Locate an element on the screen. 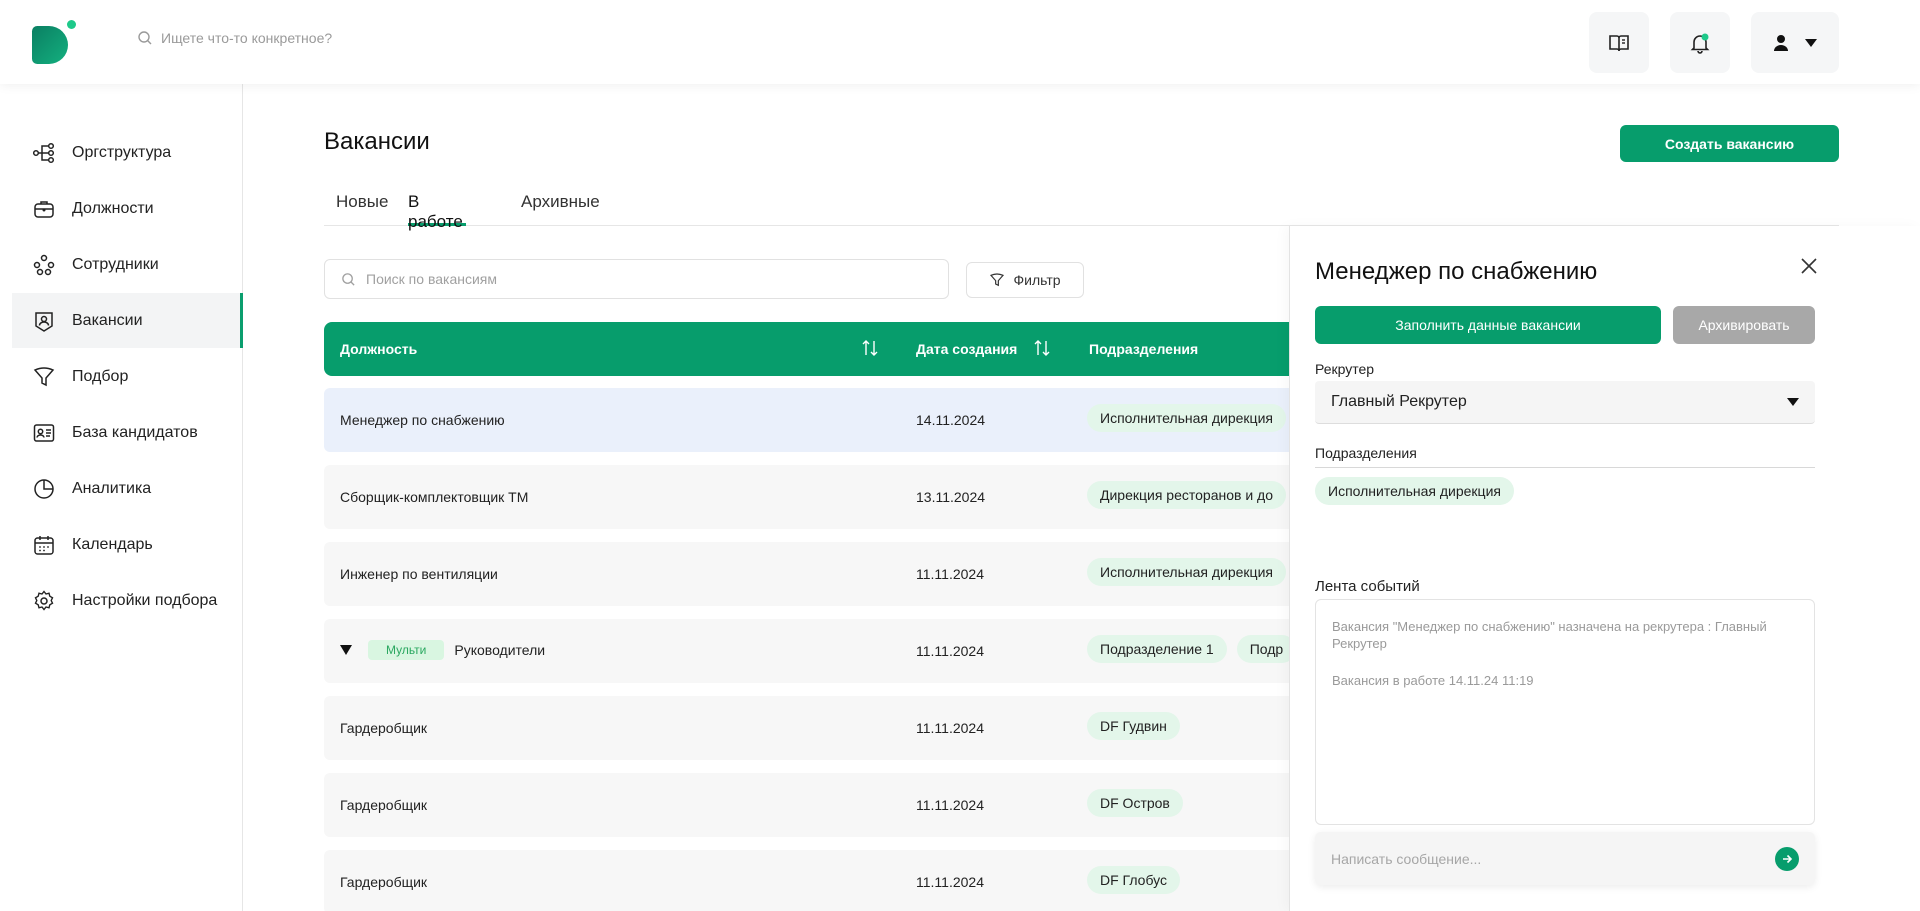 Image resolution: width=1920 pixels, height=911 pixels. vacancy-tabs: Новые В работе Архивные is located at coordinates (1081, 208).